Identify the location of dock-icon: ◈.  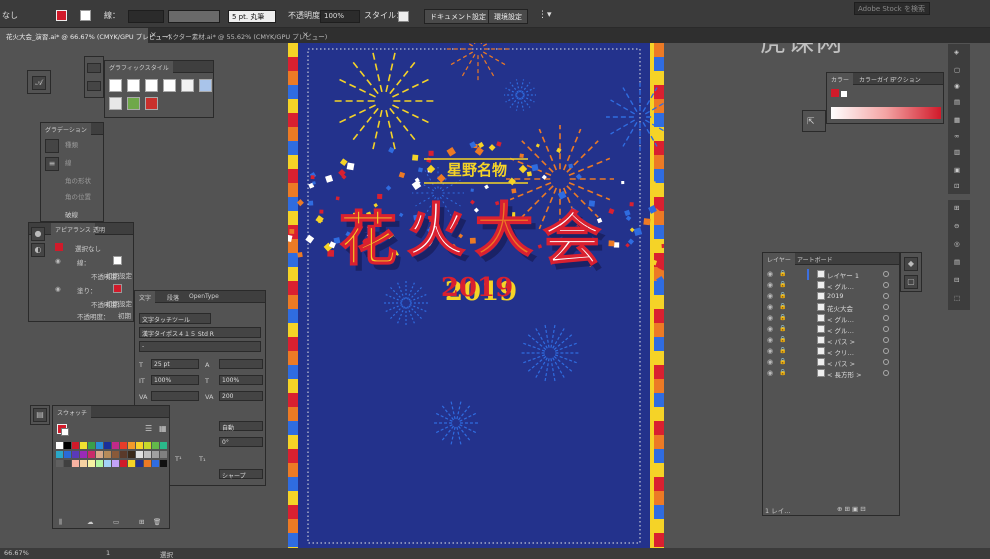
(956, 52).